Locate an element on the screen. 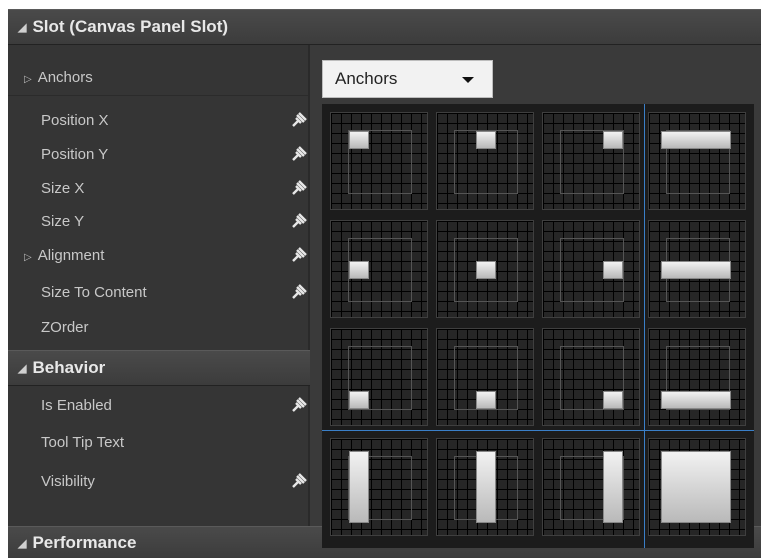 Image resolution: width=761 pixels, height=558 pixels. property-label: Position X is located at coordinates (75, 120).